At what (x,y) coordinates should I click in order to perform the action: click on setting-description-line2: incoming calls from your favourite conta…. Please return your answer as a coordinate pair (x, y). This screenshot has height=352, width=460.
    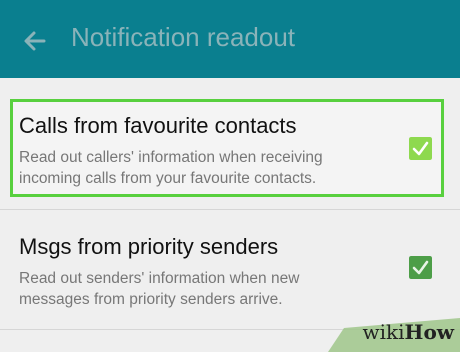
    Looking at the image, I should click on (168, 178).